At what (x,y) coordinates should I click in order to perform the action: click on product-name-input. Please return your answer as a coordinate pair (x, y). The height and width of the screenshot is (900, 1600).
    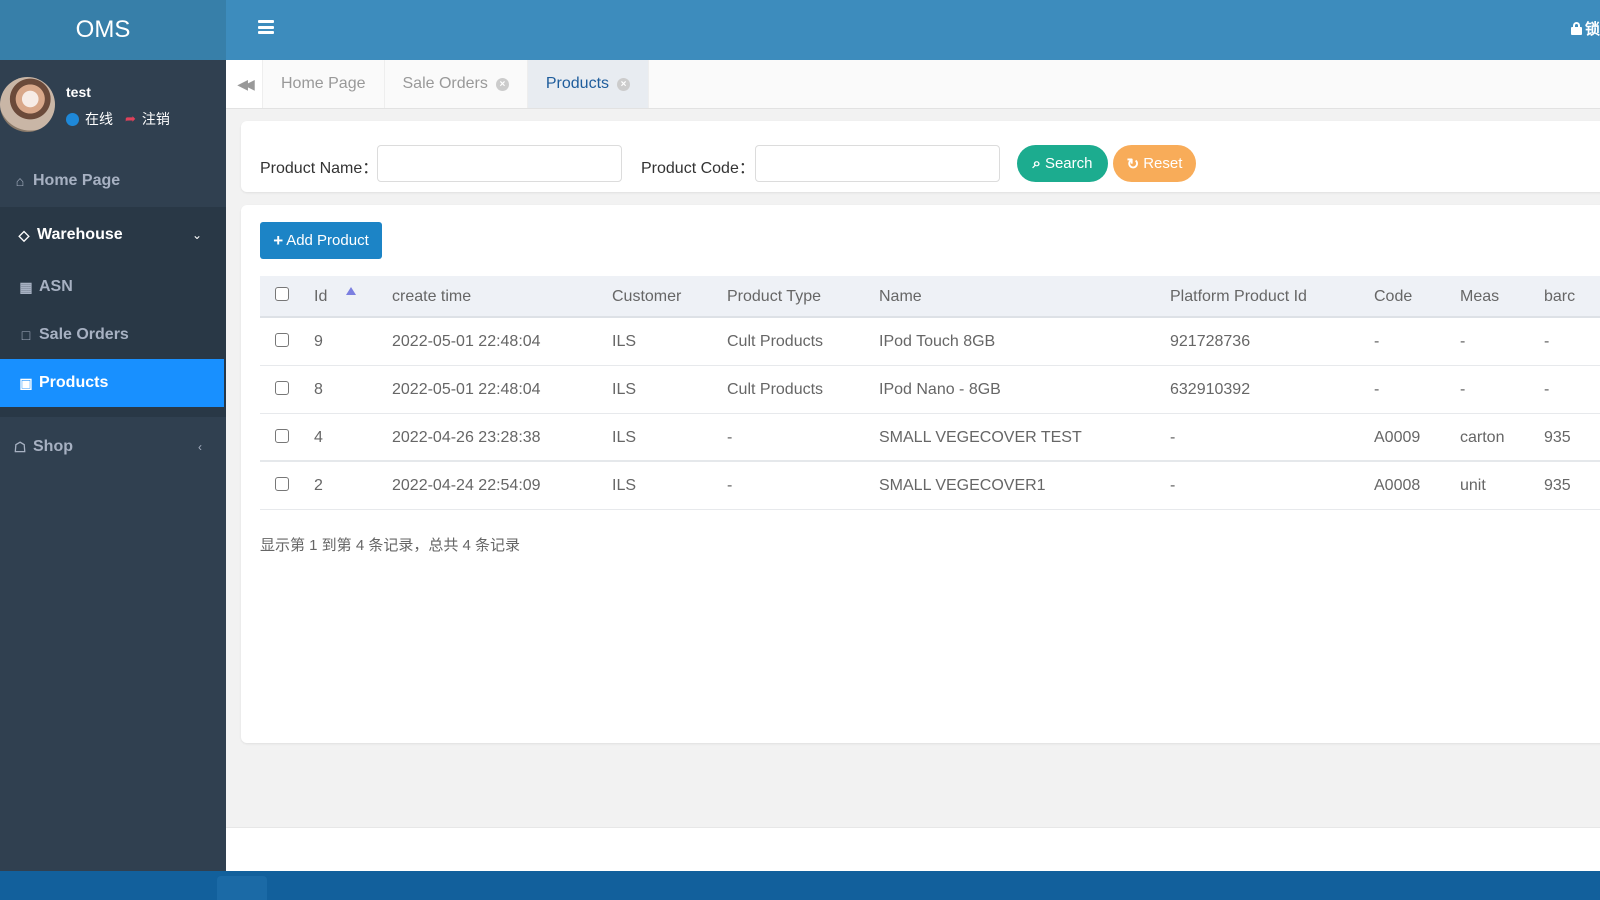
    Looking at the image, I should click on (499, 163).